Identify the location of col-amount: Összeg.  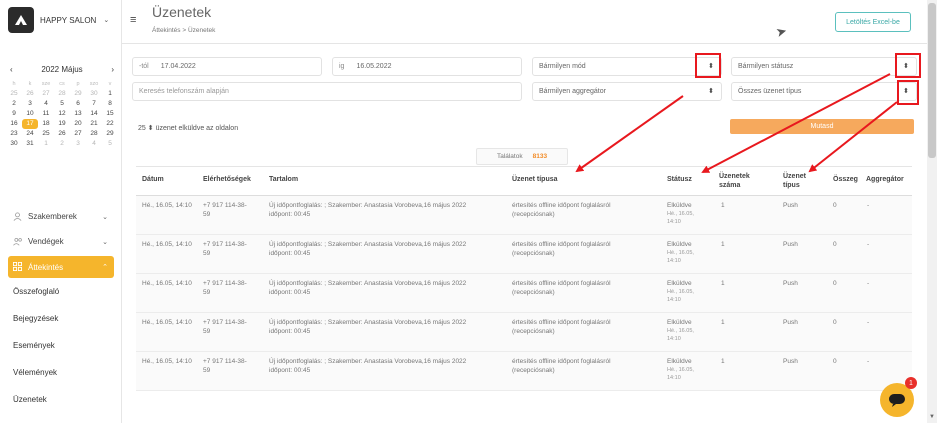
(845, 179).